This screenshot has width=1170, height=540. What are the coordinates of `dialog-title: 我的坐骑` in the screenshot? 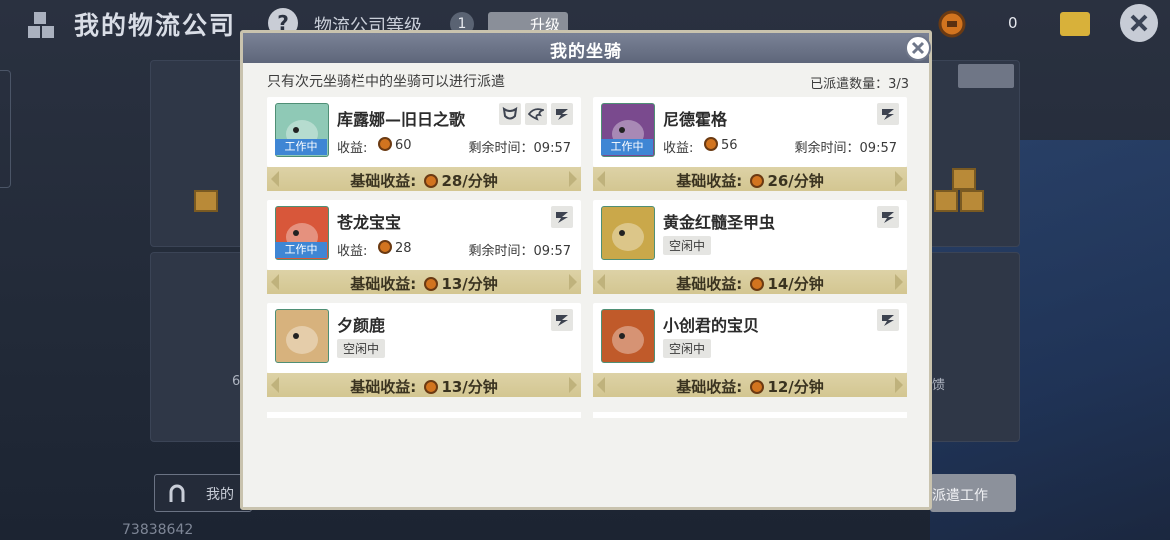 It's located at (586, 52).